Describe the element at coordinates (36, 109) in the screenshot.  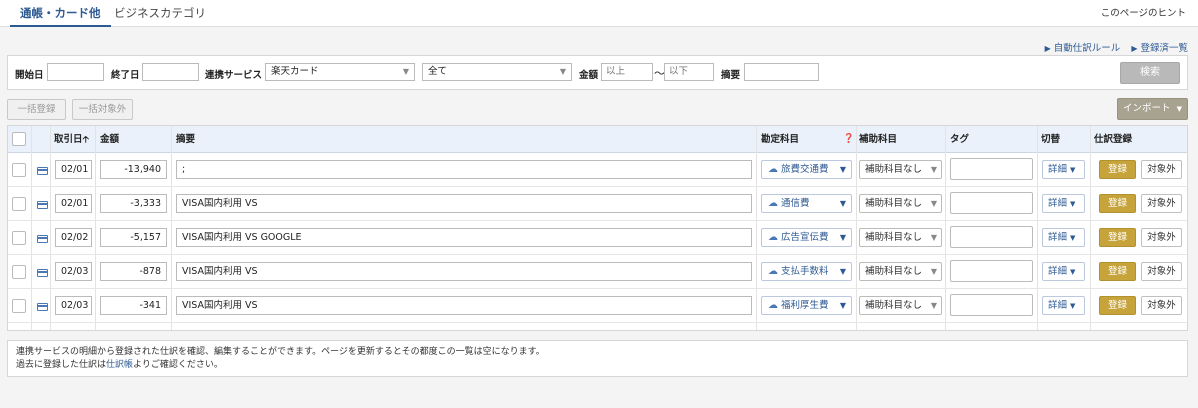
I see `bulk-register-button: 一括登録` at that location.